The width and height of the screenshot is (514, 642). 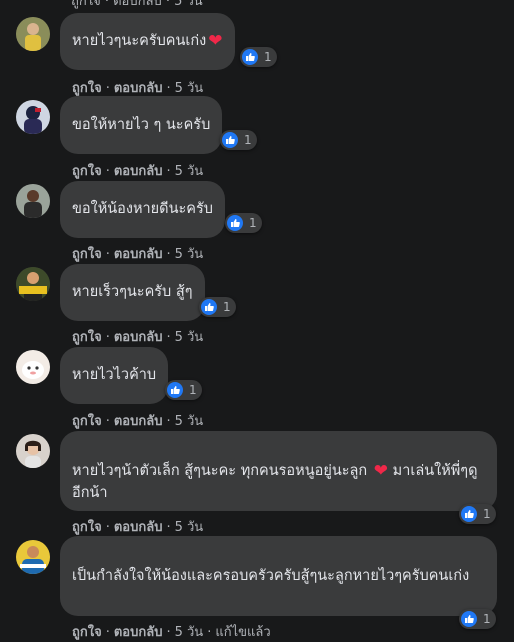 I want to click on comment-bubble: หายไวไวค้าบ, so click(x=114, y=375).